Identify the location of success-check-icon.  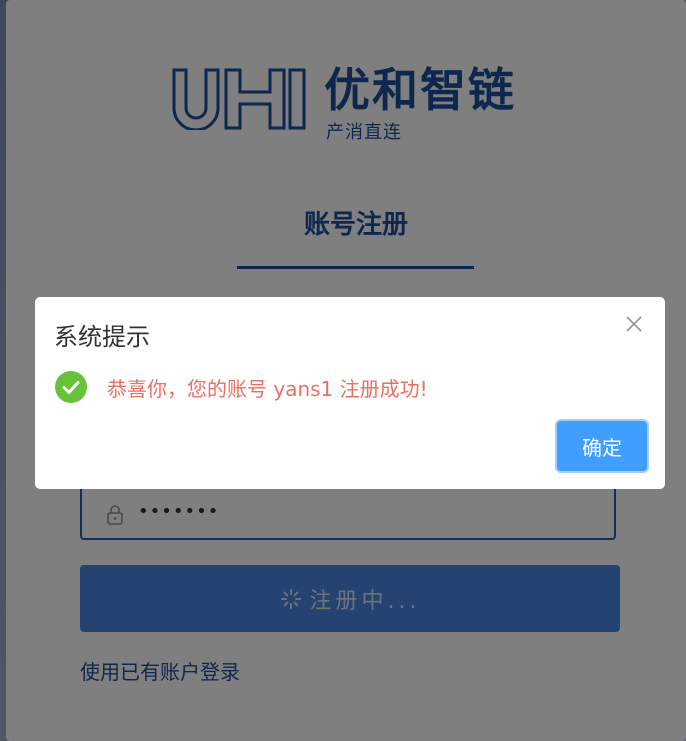
(71, 387).